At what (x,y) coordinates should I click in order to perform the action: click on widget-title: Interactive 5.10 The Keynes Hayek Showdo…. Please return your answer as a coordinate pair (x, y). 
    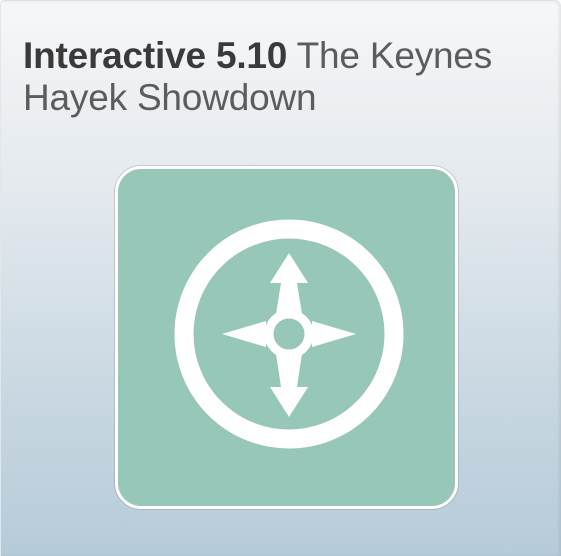
    Looking at the image, I should click on (283, 77).